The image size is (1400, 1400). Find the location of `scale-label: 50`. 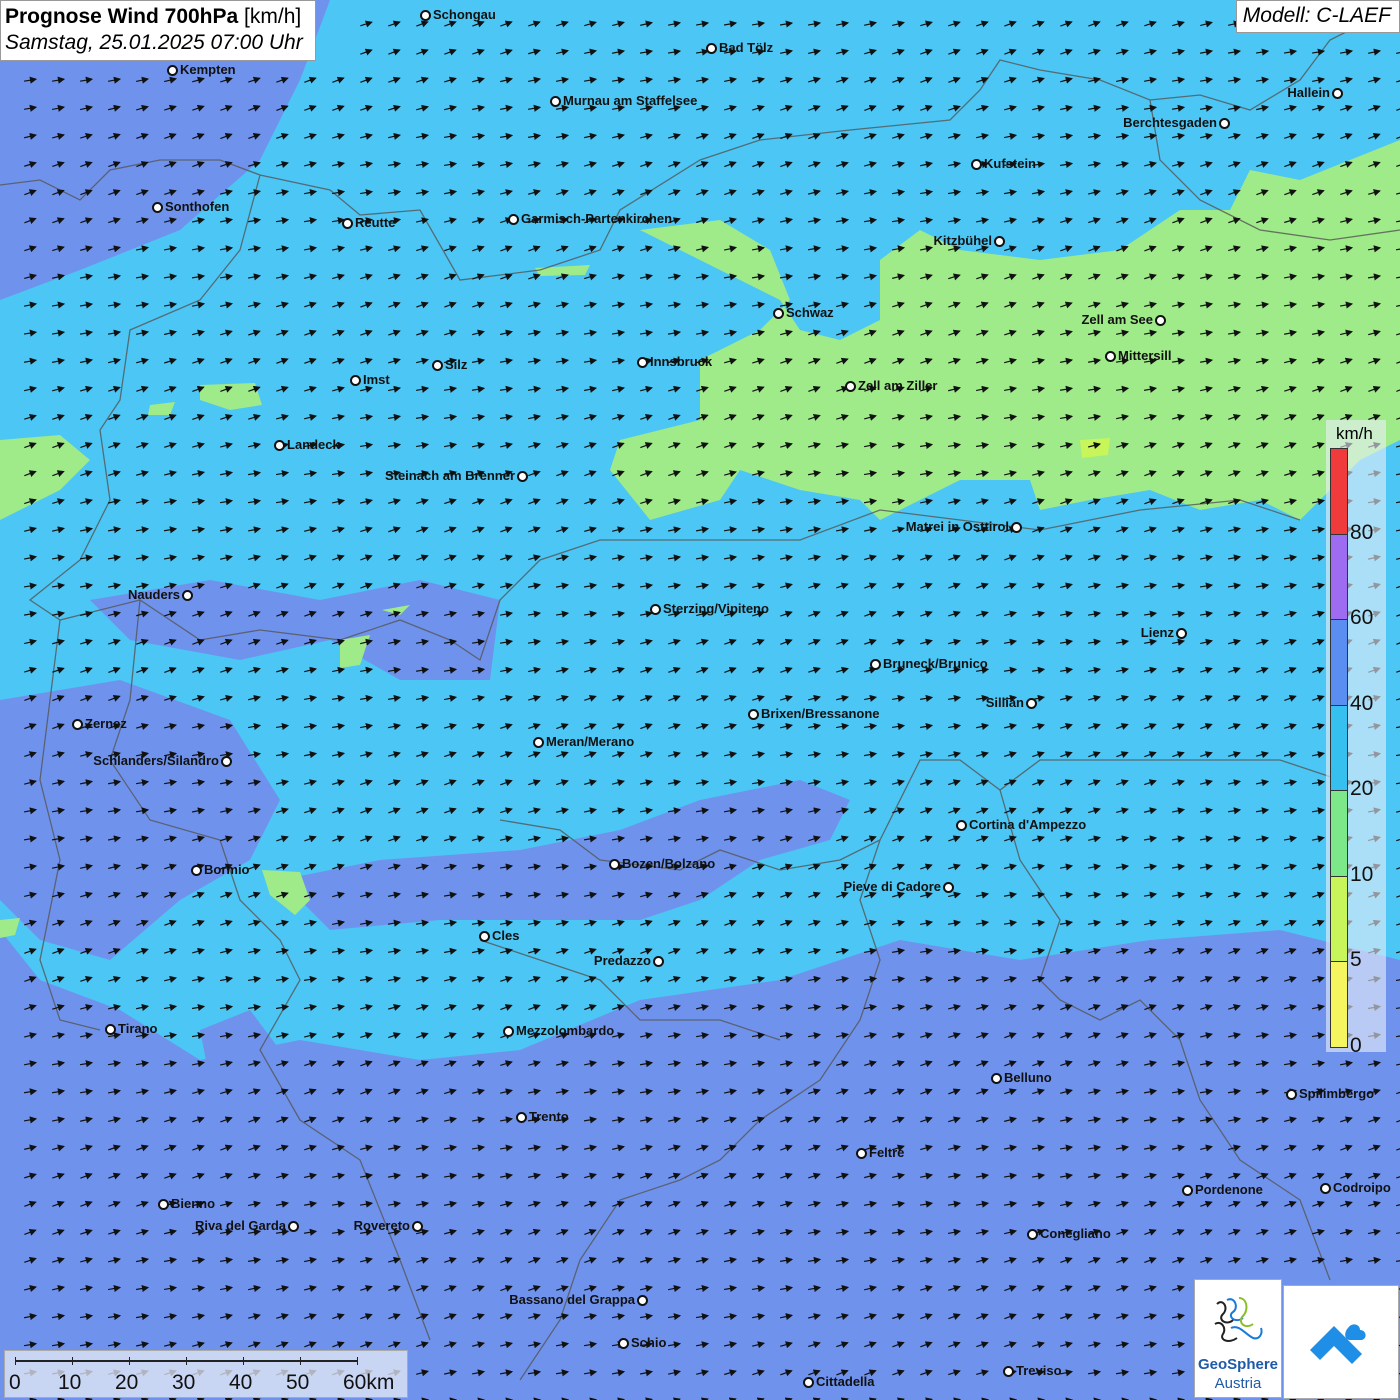

scale-label: 50 is located at coordinates (298, 1382).